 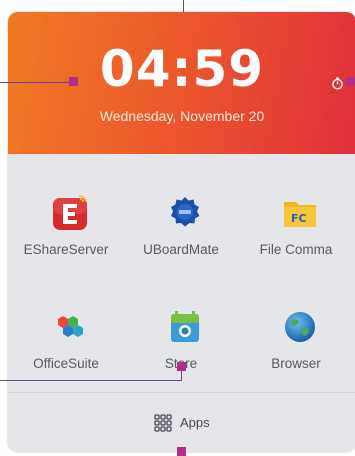 I want to click on annotation-marker-timer, so click(x=350, y=81).